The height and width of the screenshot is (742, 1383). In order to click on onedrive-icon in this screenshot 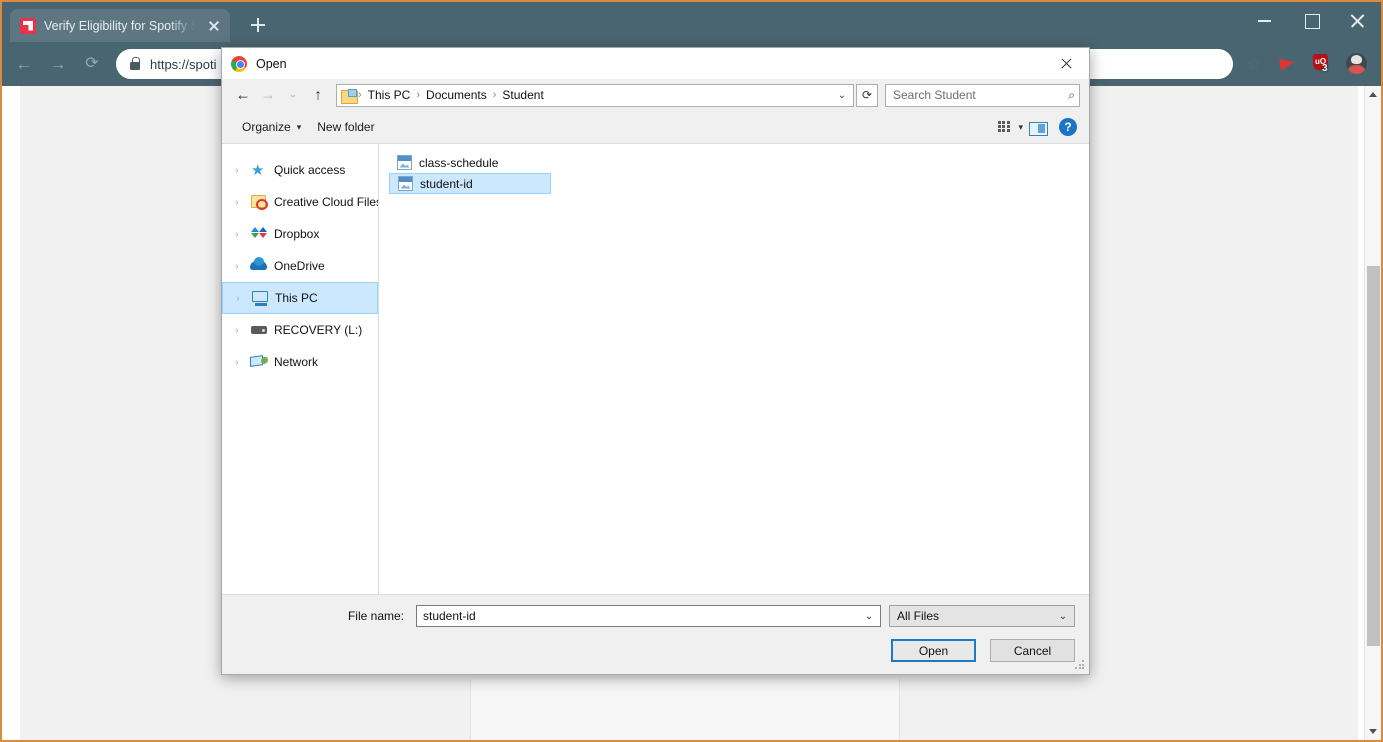, I will do `click(259, 266)`.